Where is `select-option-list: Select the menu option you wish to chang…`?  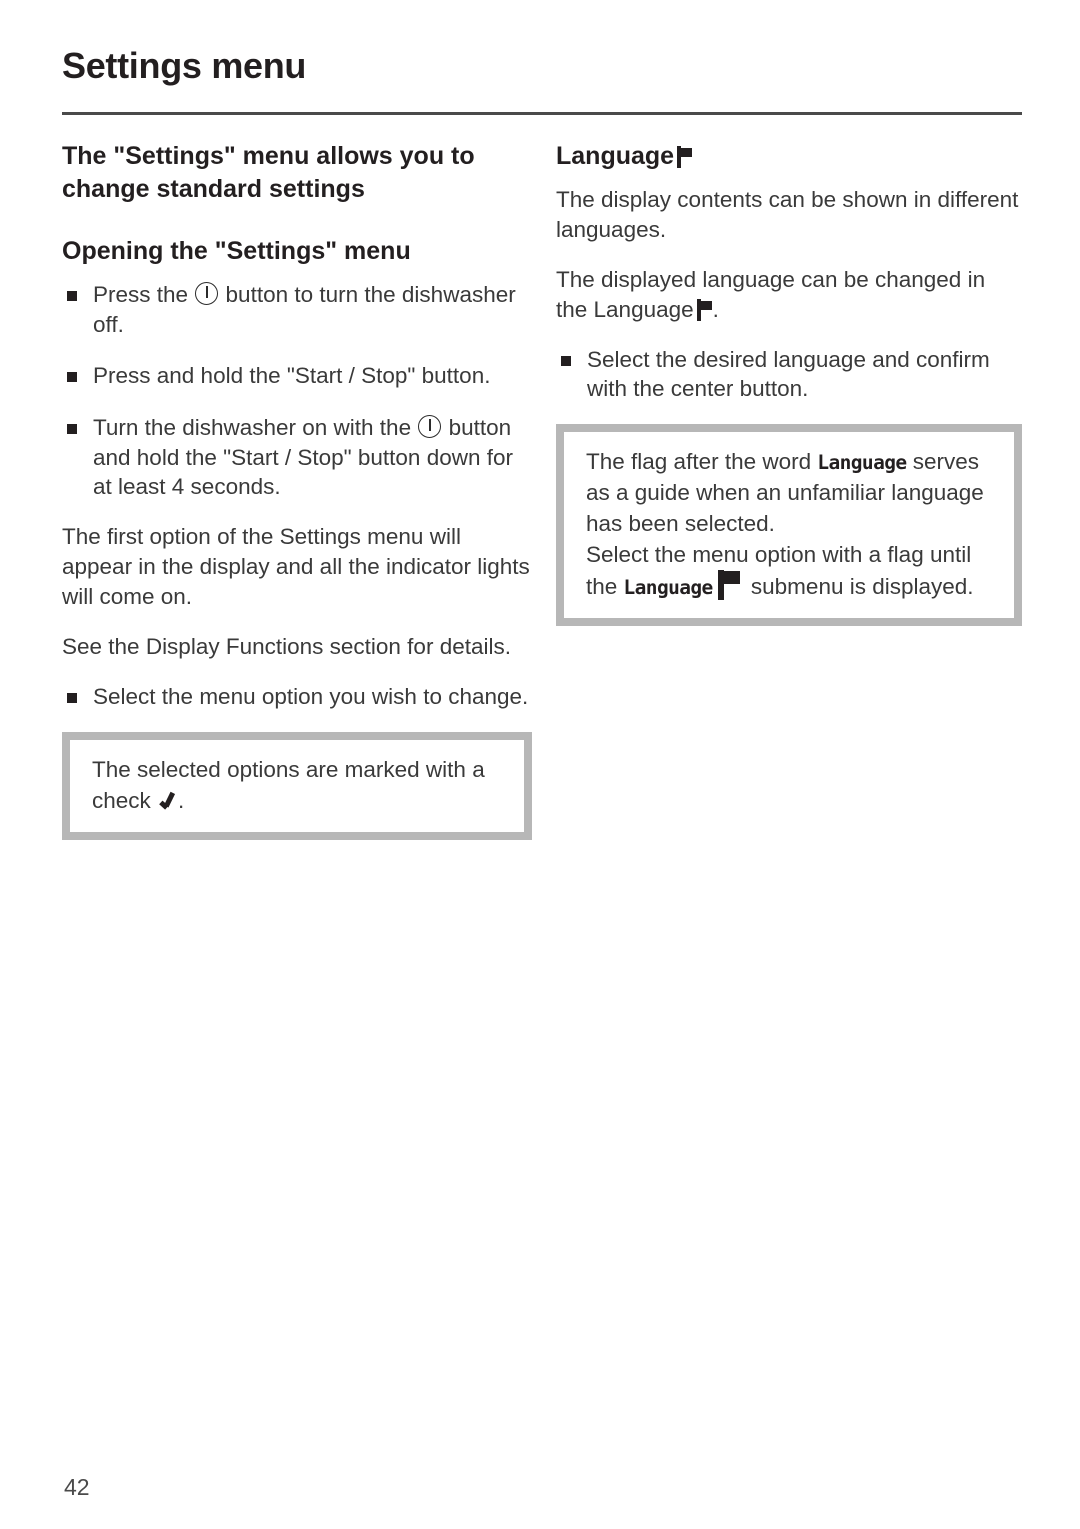 select-option-list: Select the menu option you wish to chang… is located at coordinates (297, 697).